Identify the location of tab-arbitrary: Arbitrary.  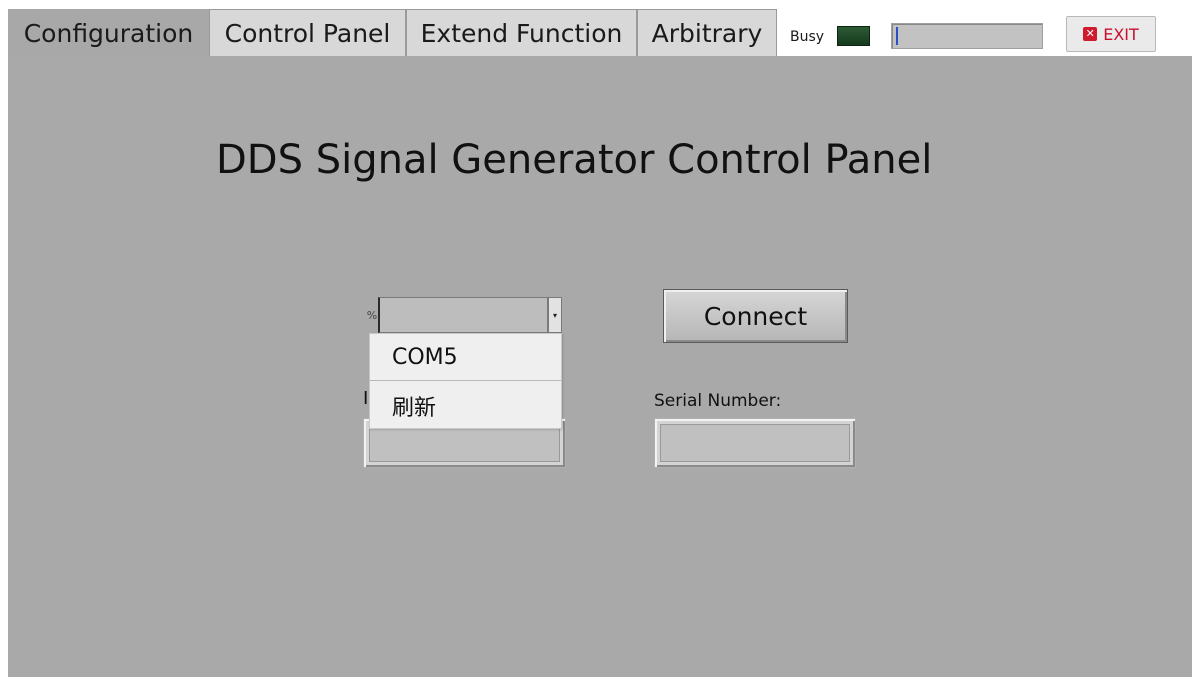
(707, 32).